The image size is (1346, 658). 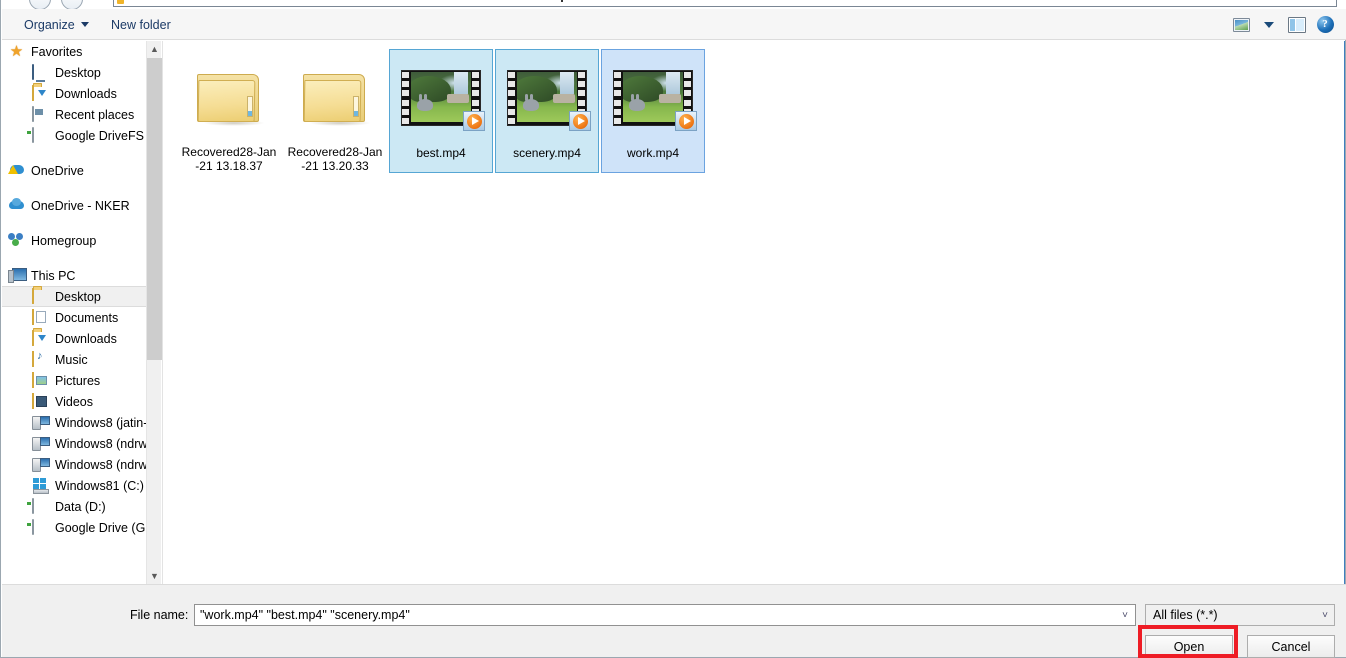 I want to click on view-mode-dropdown-button, so click(x=1269, y=25).